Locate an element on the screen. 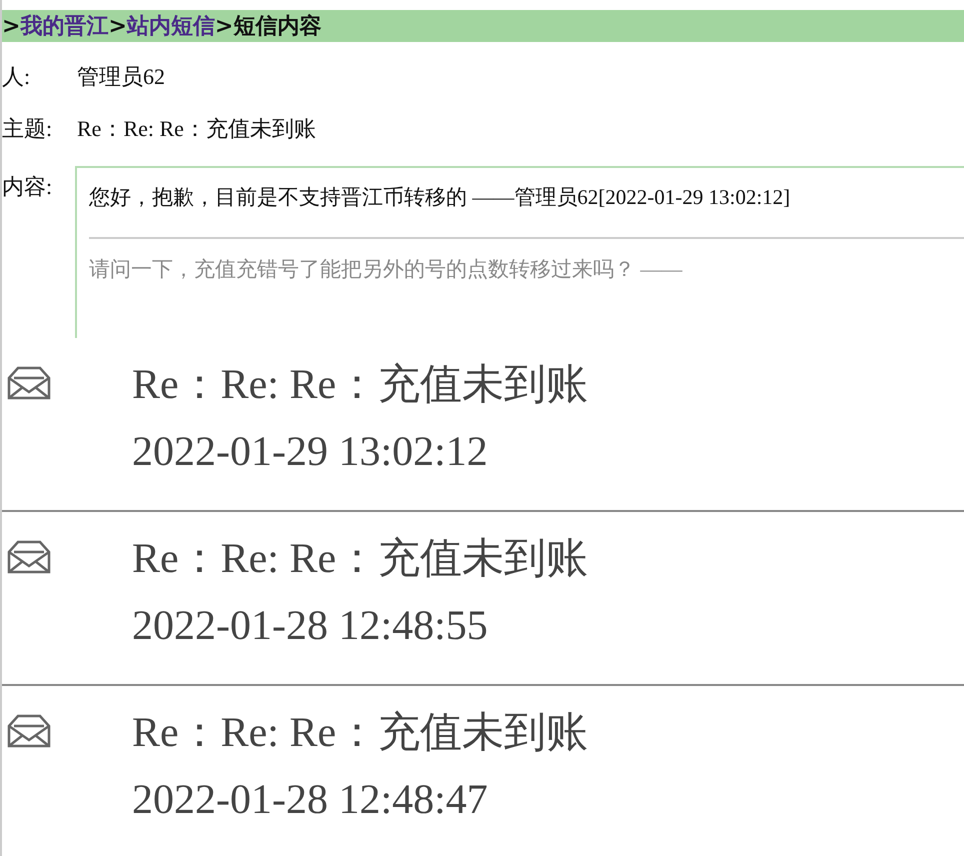  message-time: 2022-01-29 13:02:12 is located at coordinates (310, 452).